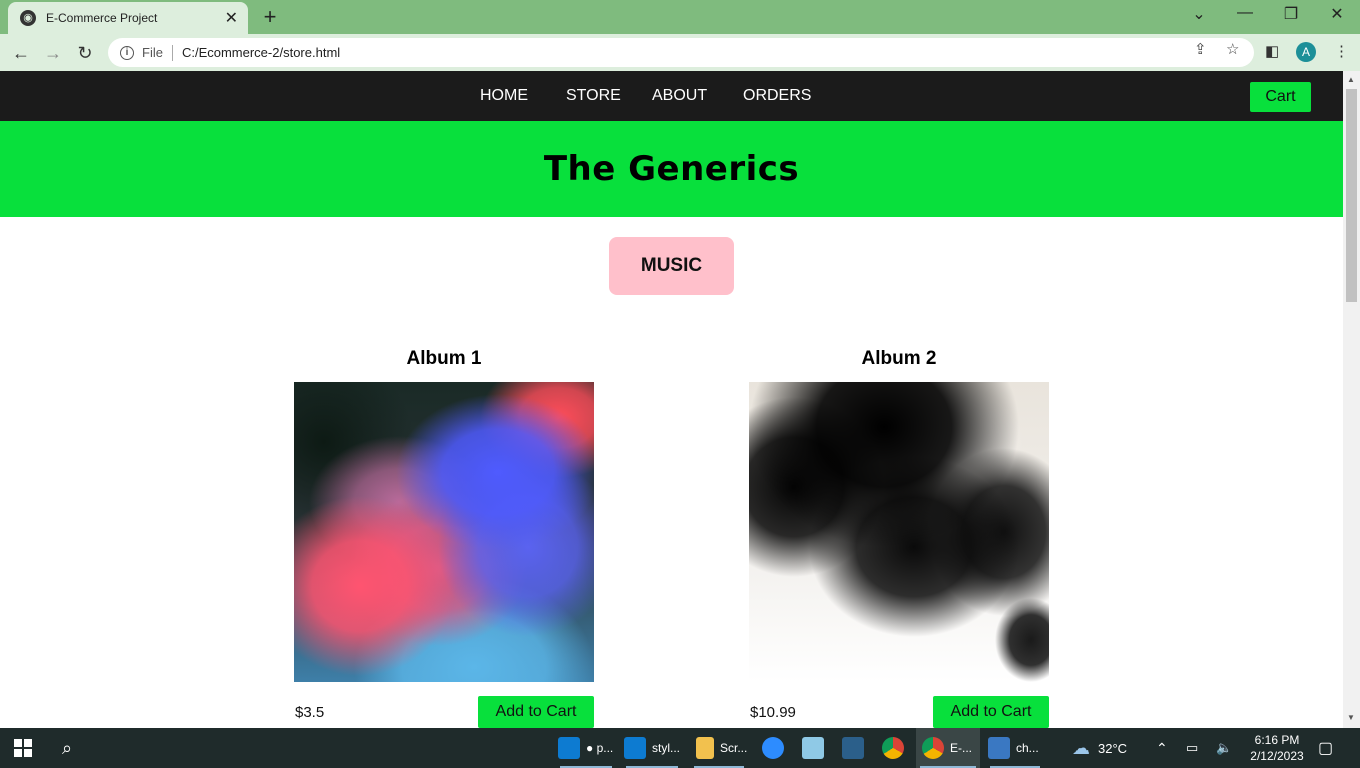 Image resolution: width=1360 pixels, height=768 pixels. I want to click on product-footer: $3.5 Add to Cart, so click(444, 712).